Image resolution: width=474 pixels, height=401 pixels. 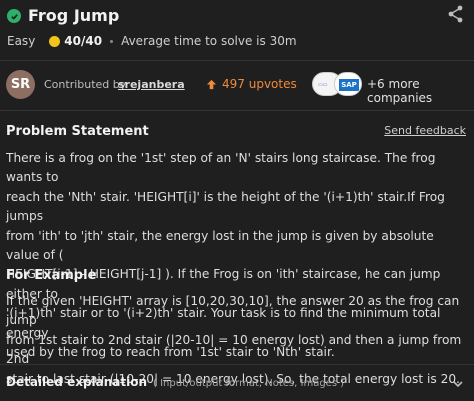 What do you see at coordinates (151, 84) in the screenshot?
I see `contributor-name-link: srejanbera` at bounding box center [151, 84].